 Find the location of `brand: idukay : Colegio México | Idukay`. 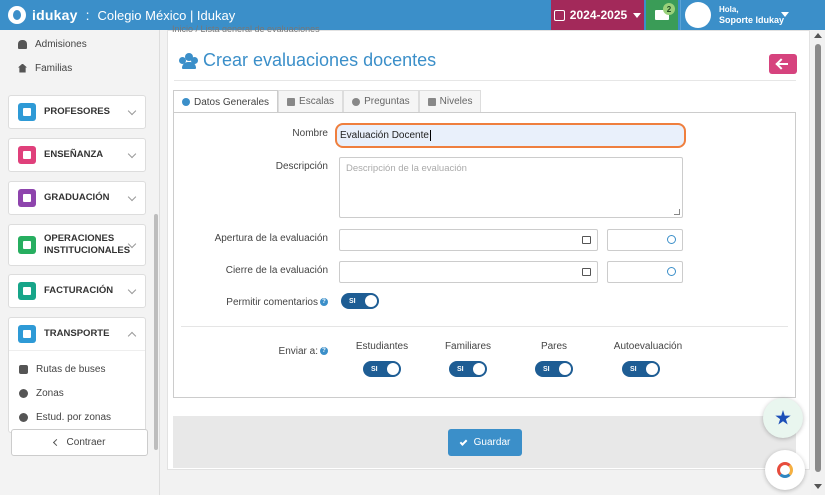

brand: idukay : Colegio México | Idukay is located at coordinates (121, 15).